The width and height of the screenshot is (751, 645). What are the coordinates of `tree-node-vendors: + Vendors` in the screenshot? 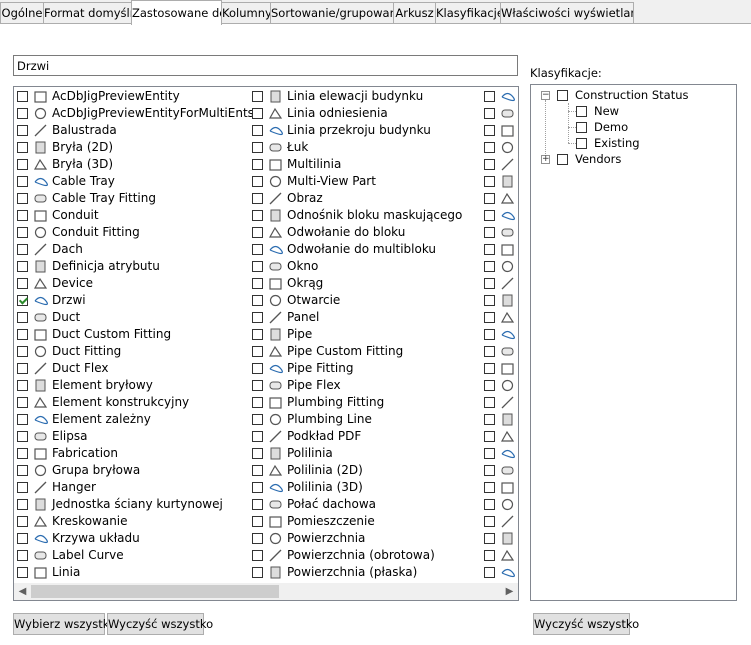 It's located at (631, 160).